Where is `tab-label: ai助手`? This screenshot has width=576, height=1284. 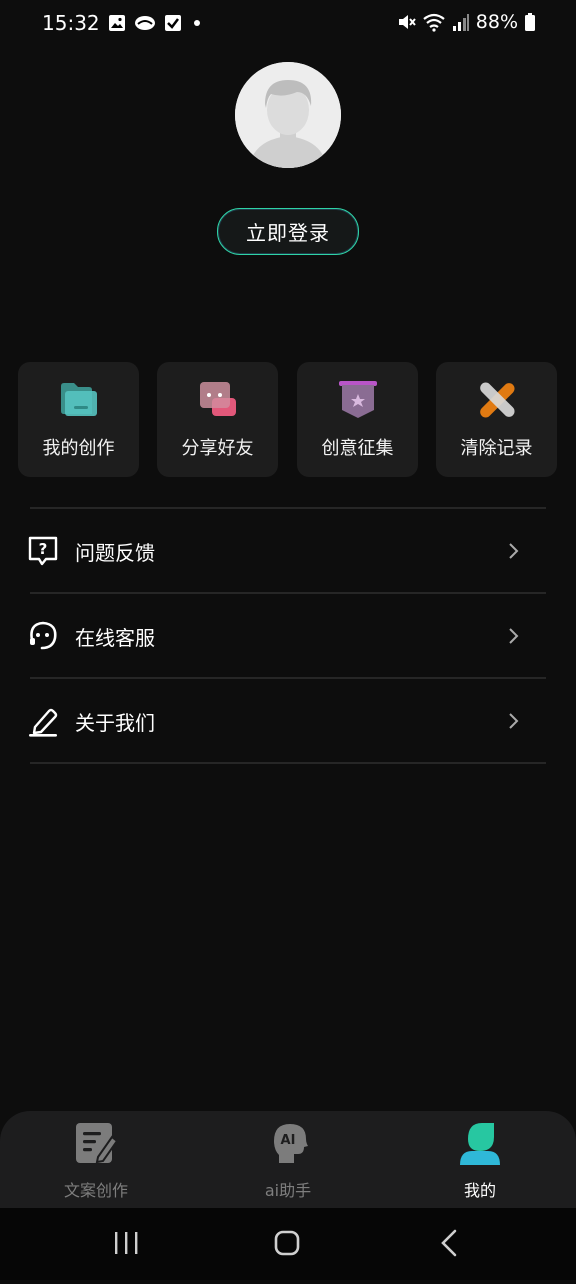 tab-label: ai助手 is located at coordinates (288, 1190).